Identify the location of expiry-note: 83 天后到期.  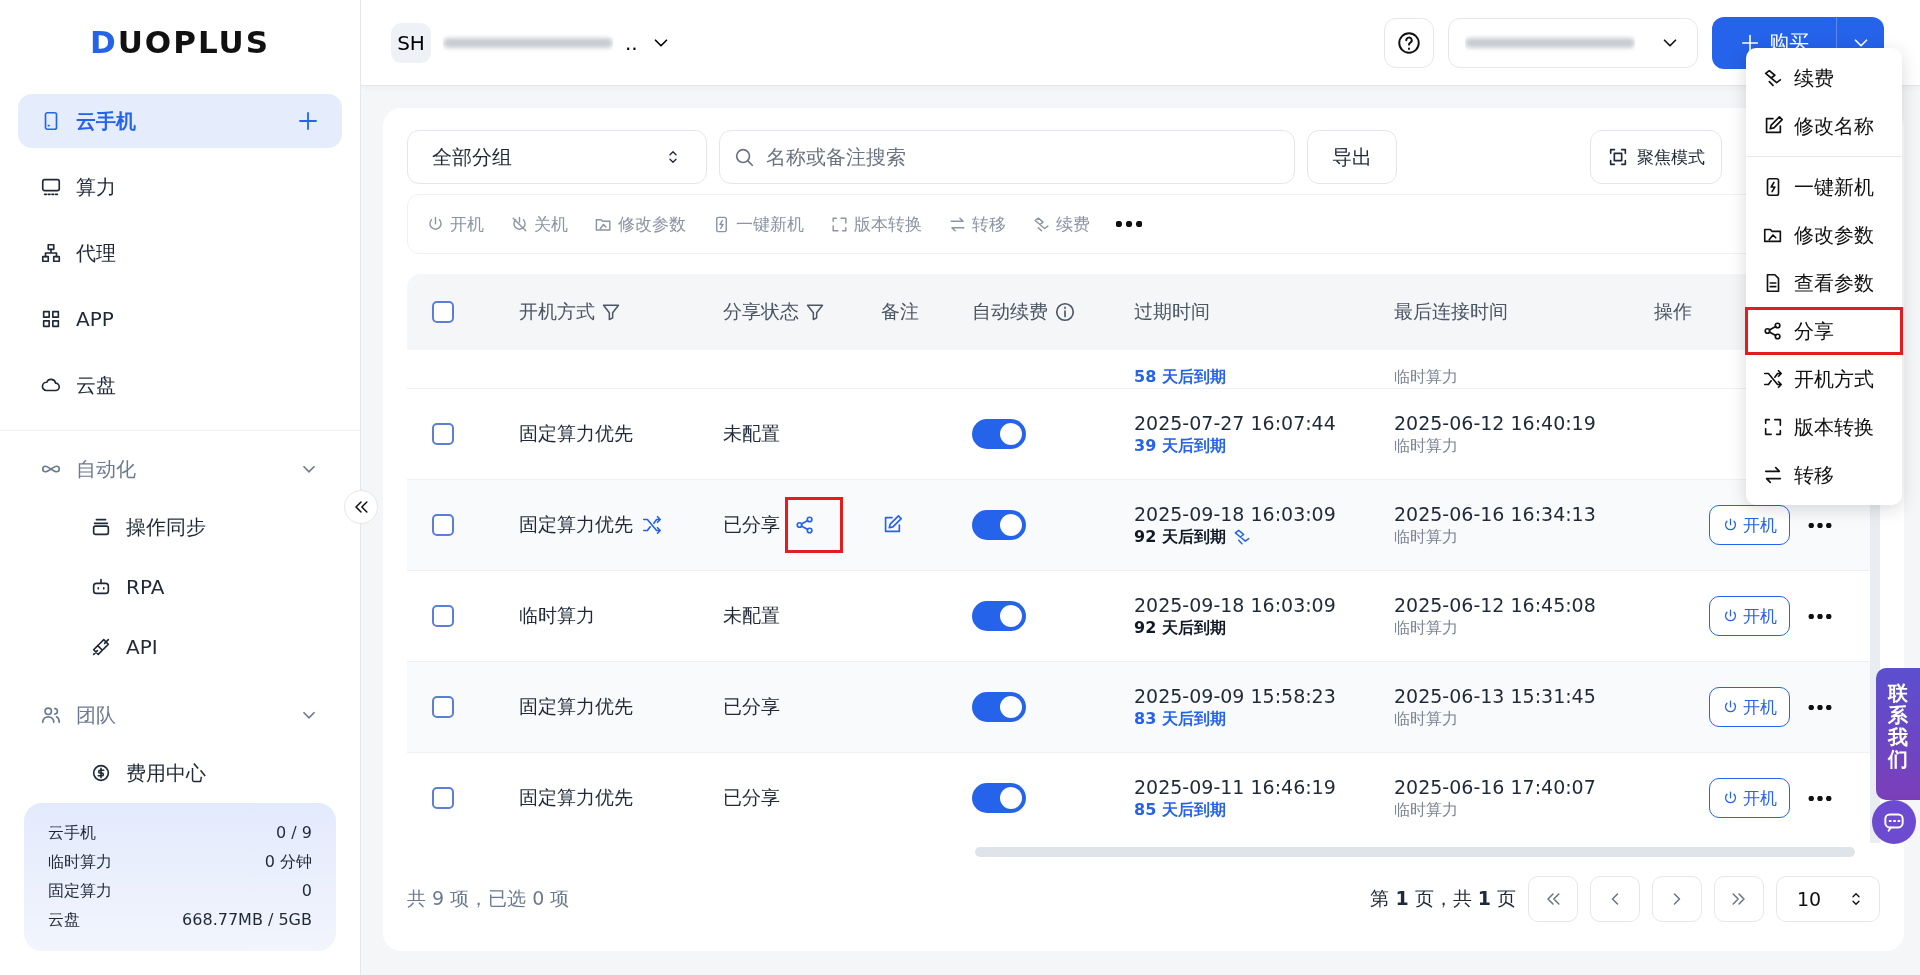
(1180, 719).